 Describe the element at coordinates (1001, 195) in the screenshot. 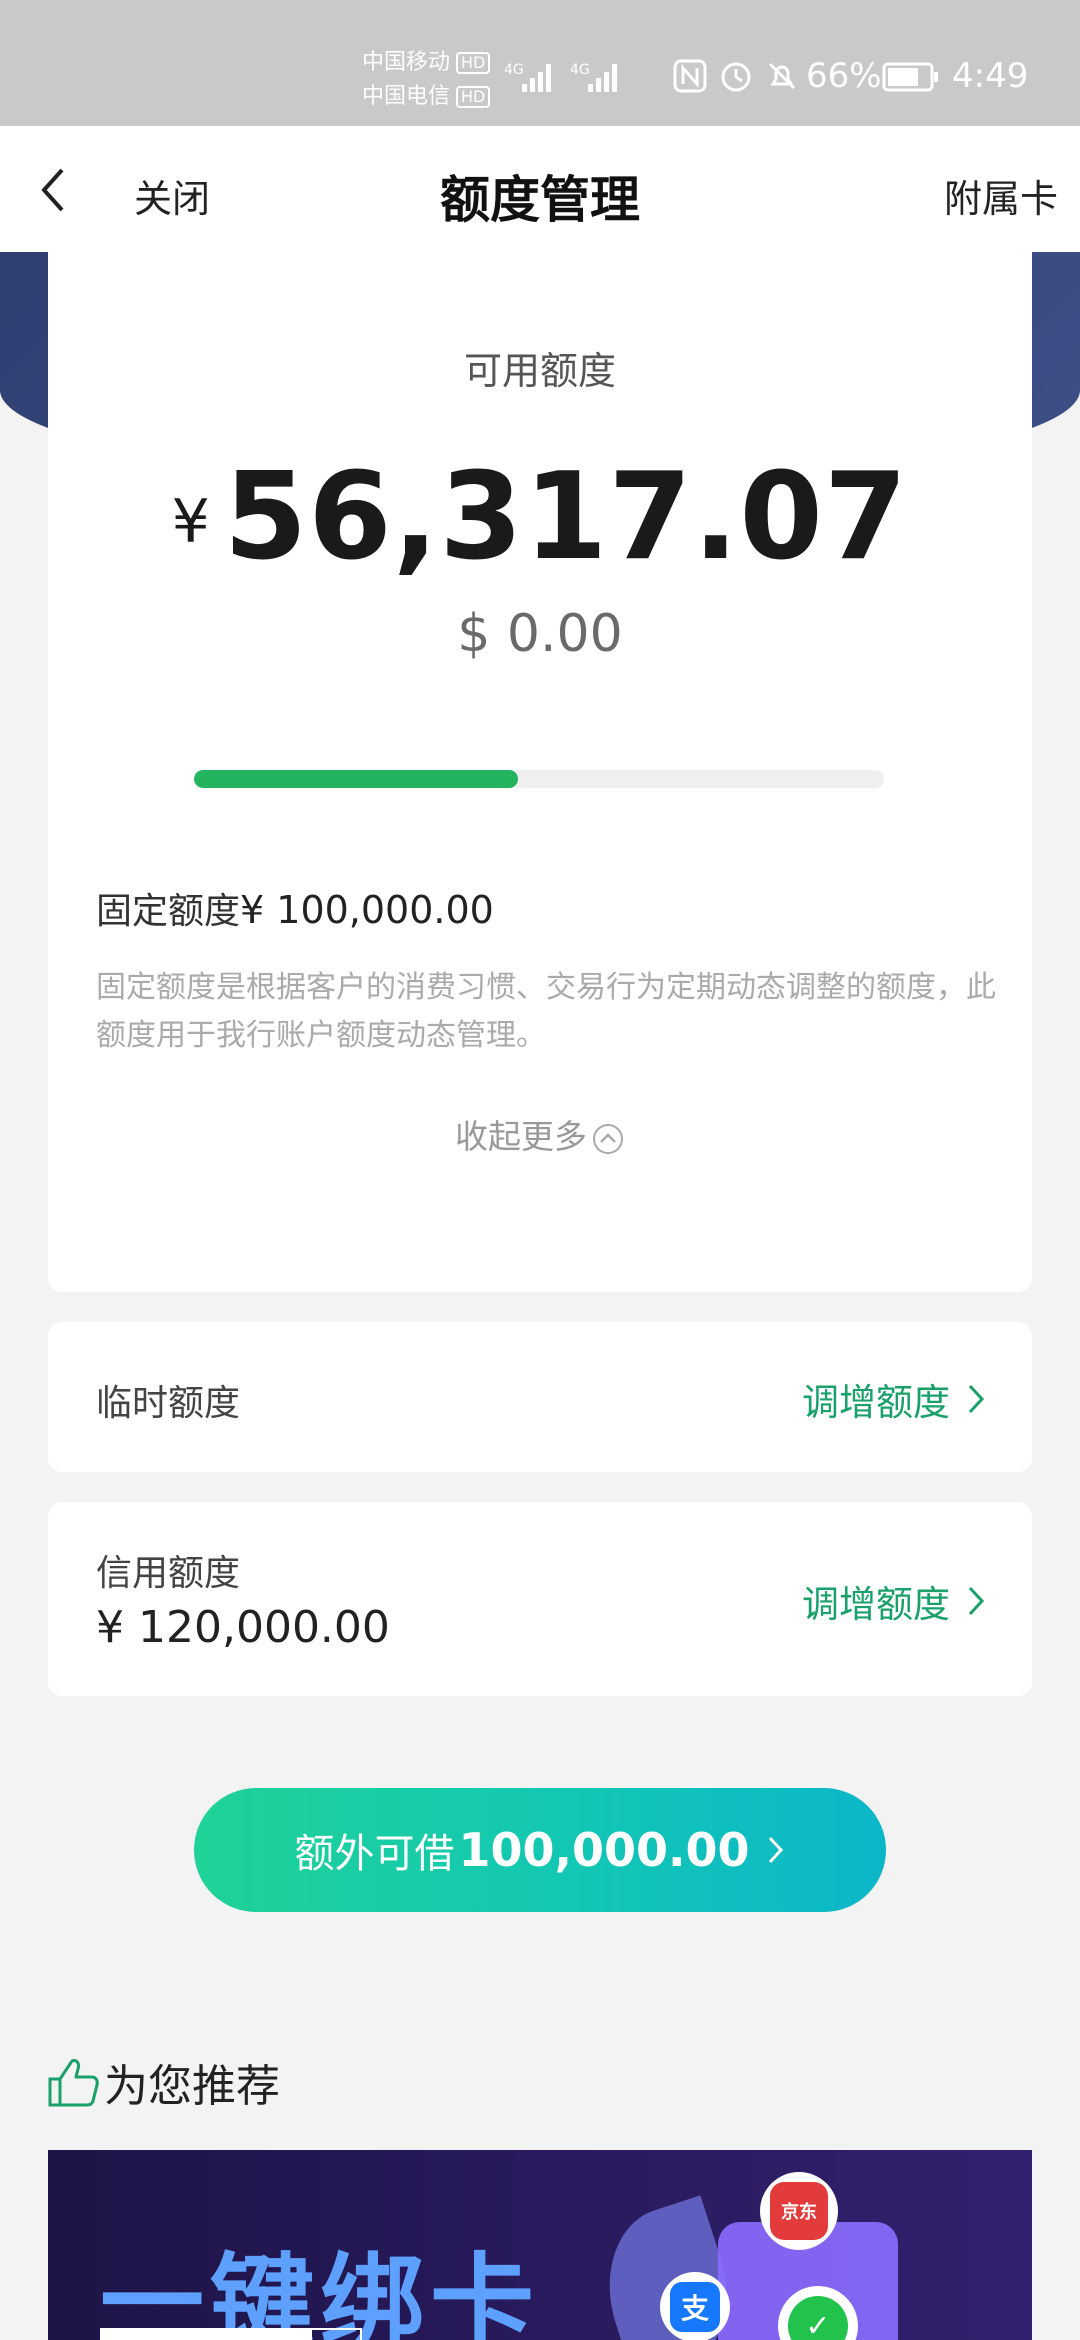

I see `supplementary-card-button: 附属卡` at that location.